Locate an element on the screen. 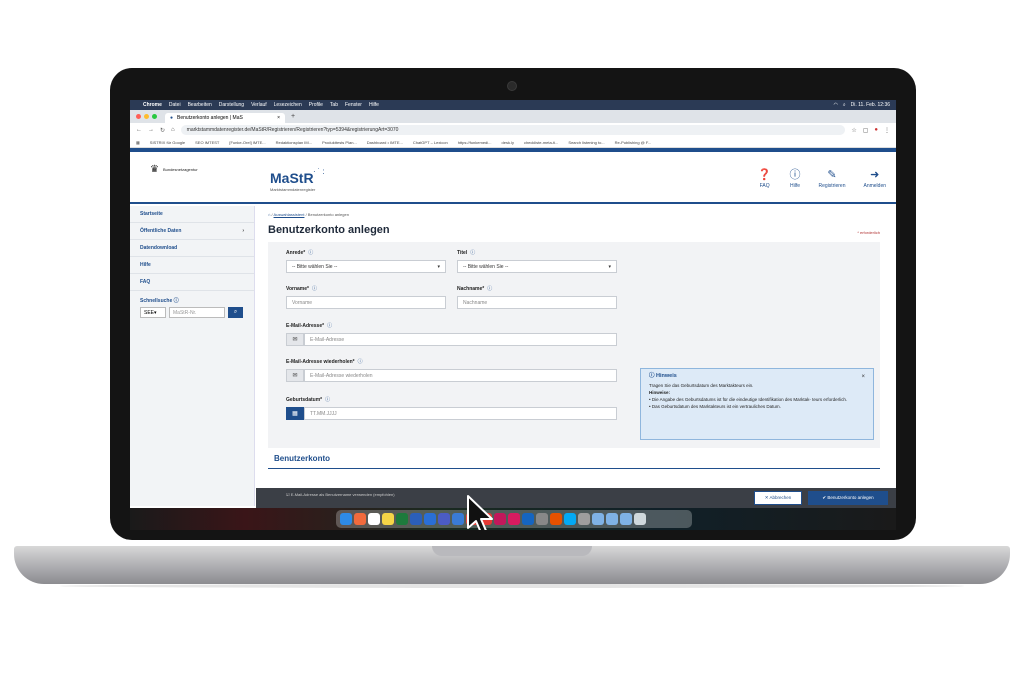 This screenshot has height=682, width=1024. anrede-select: -- Bitte wählen Sie -- ▾ is located at coordinates (366, 266).